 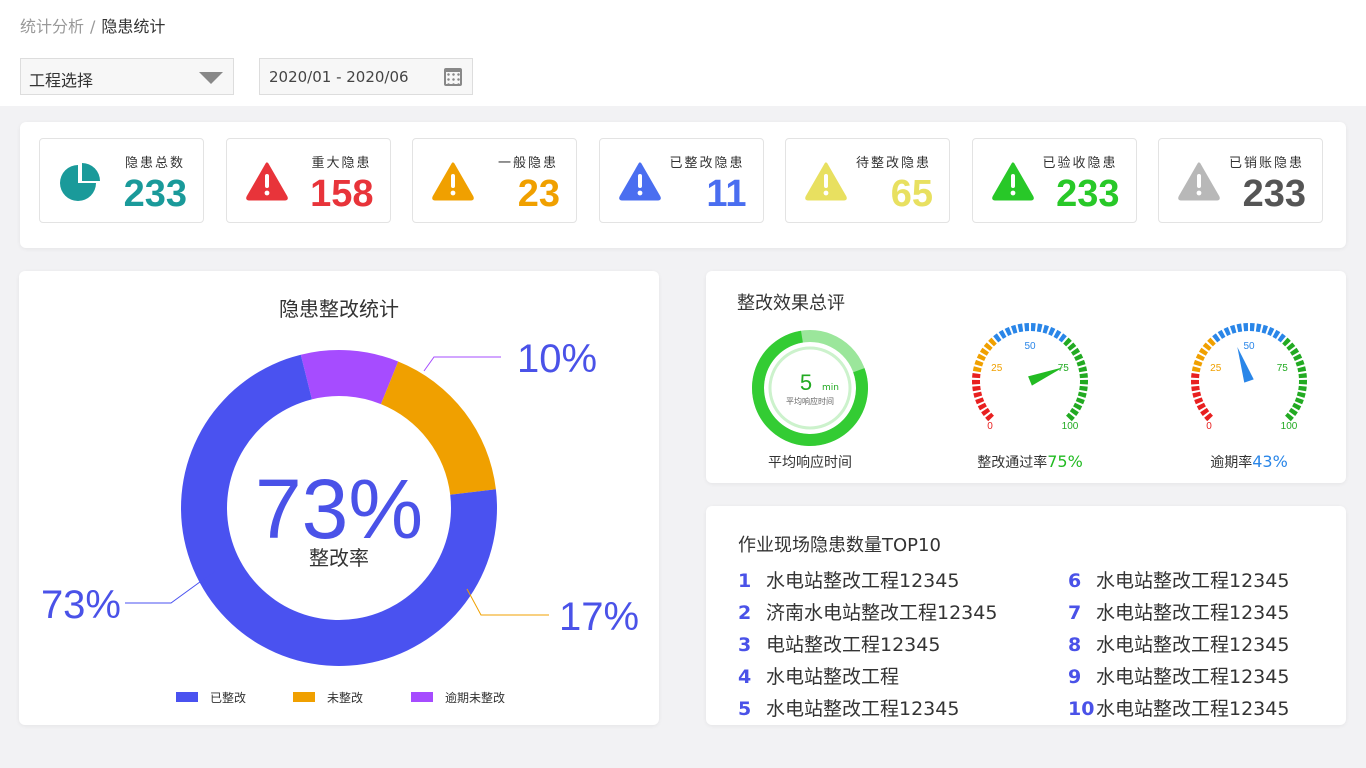 What do you see at coordinates (345, 697) in the screenshot?
I see `legend-label: 未整改` at bounding box center [345, 697].